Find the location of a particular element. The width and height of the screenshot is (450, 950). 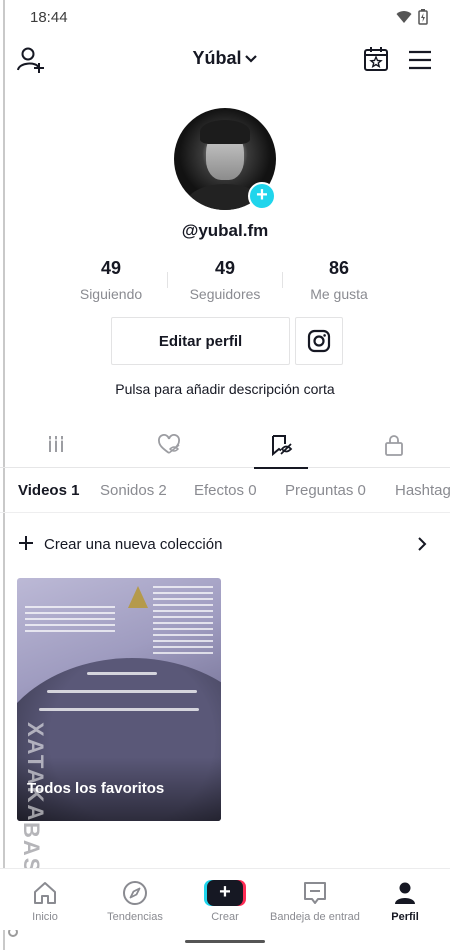

tab-videos-grid is located at coordinates (56, 448).